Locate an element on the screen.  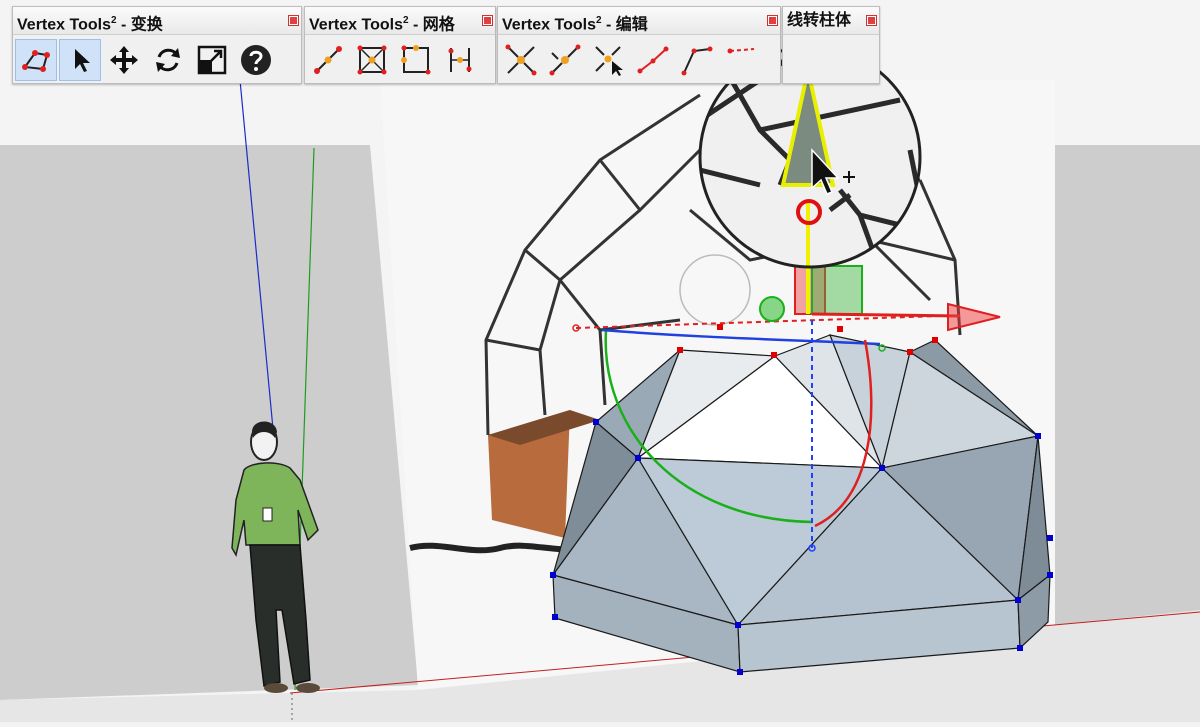
extra-edit-button is located at coordinates (741, 60).